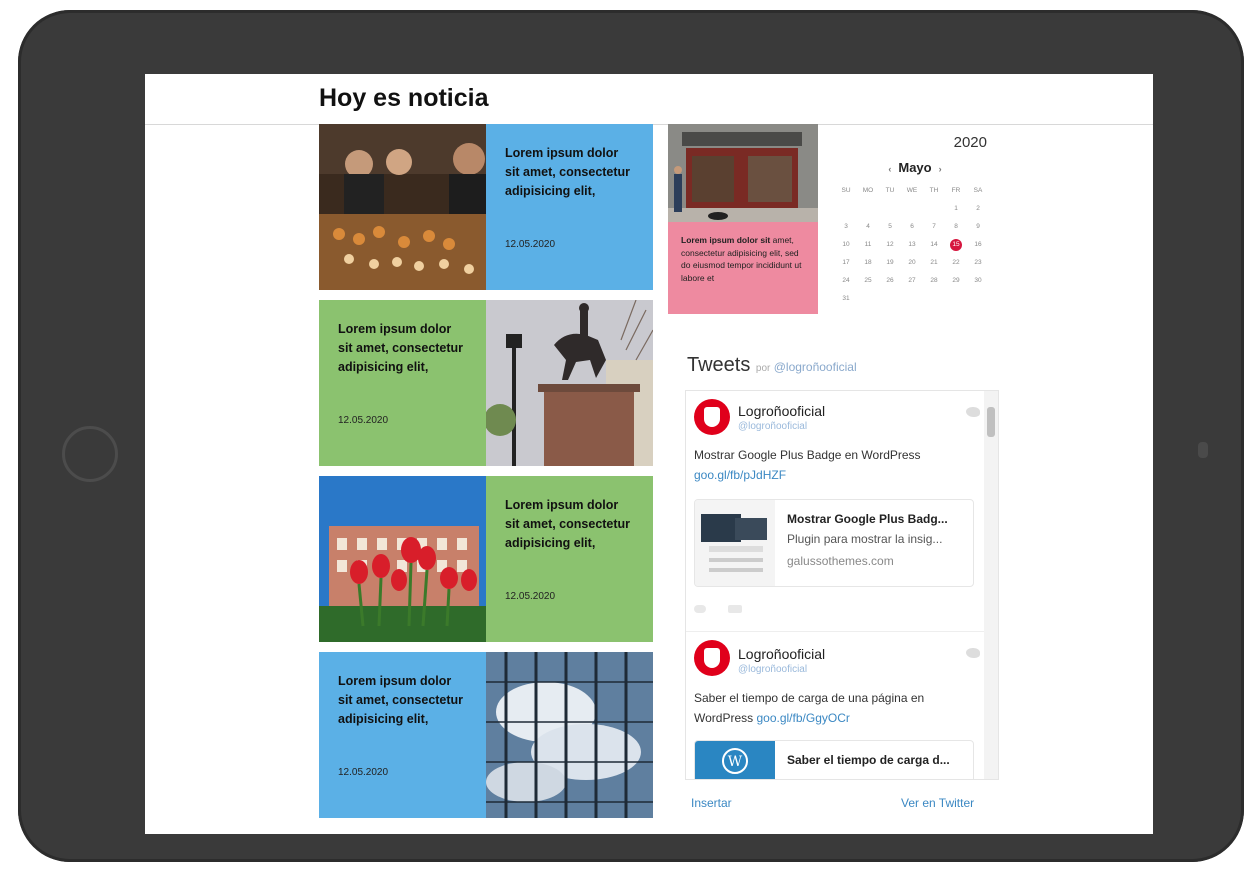  What do you see at coordinates (815, 367) in the screenshot?
I see `tweets-handle-link: @logroñooficial` at bounding box center [815, 367].